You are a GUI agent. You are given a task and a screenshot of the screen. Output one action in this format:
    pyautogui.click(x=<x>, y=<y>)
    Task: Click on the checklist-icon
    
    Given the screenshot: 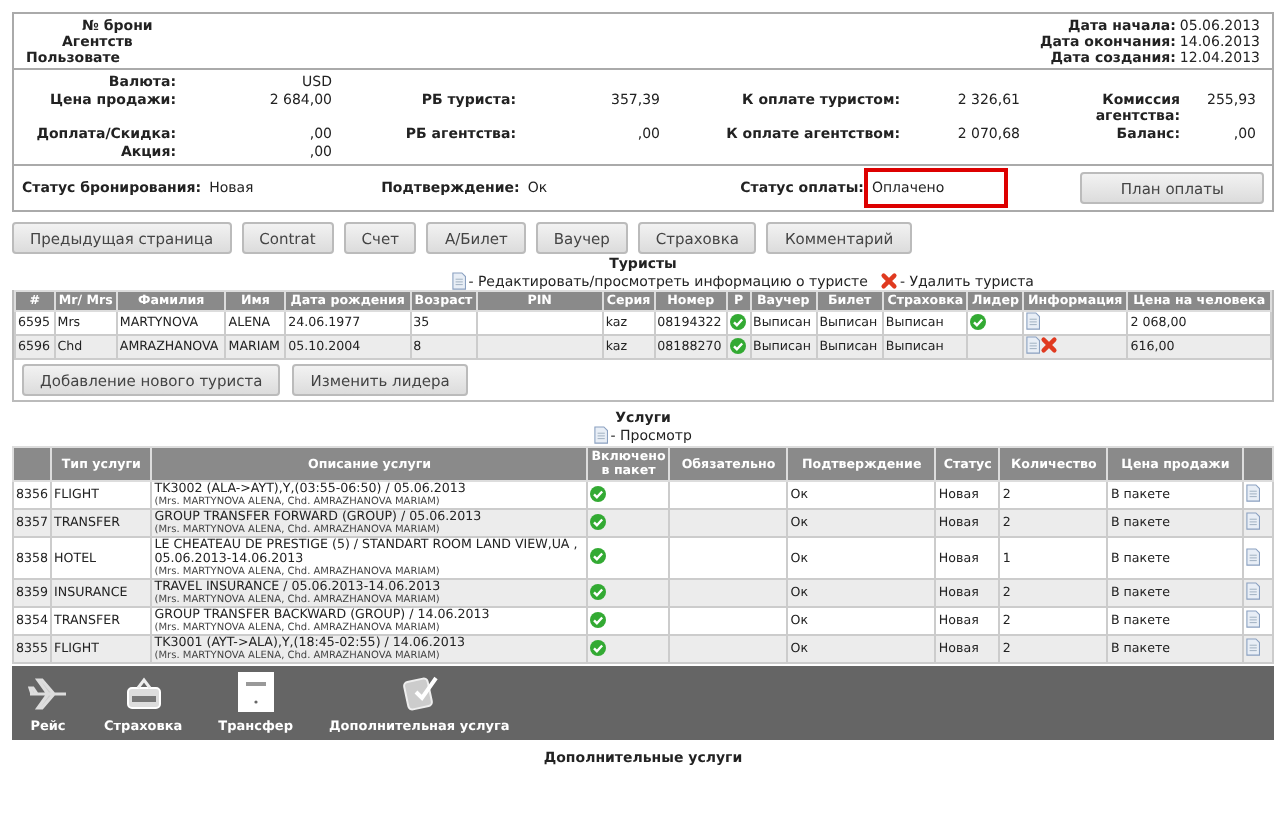 What is the action you would take?
    pyautogui.click(x=419, y=692)
    